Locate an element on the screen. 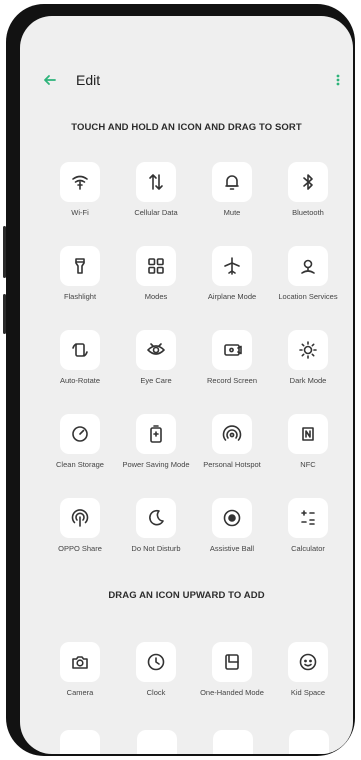 This screenshot has width=361, height=760. bluetooth-icon is located at coordinates (308, 182).